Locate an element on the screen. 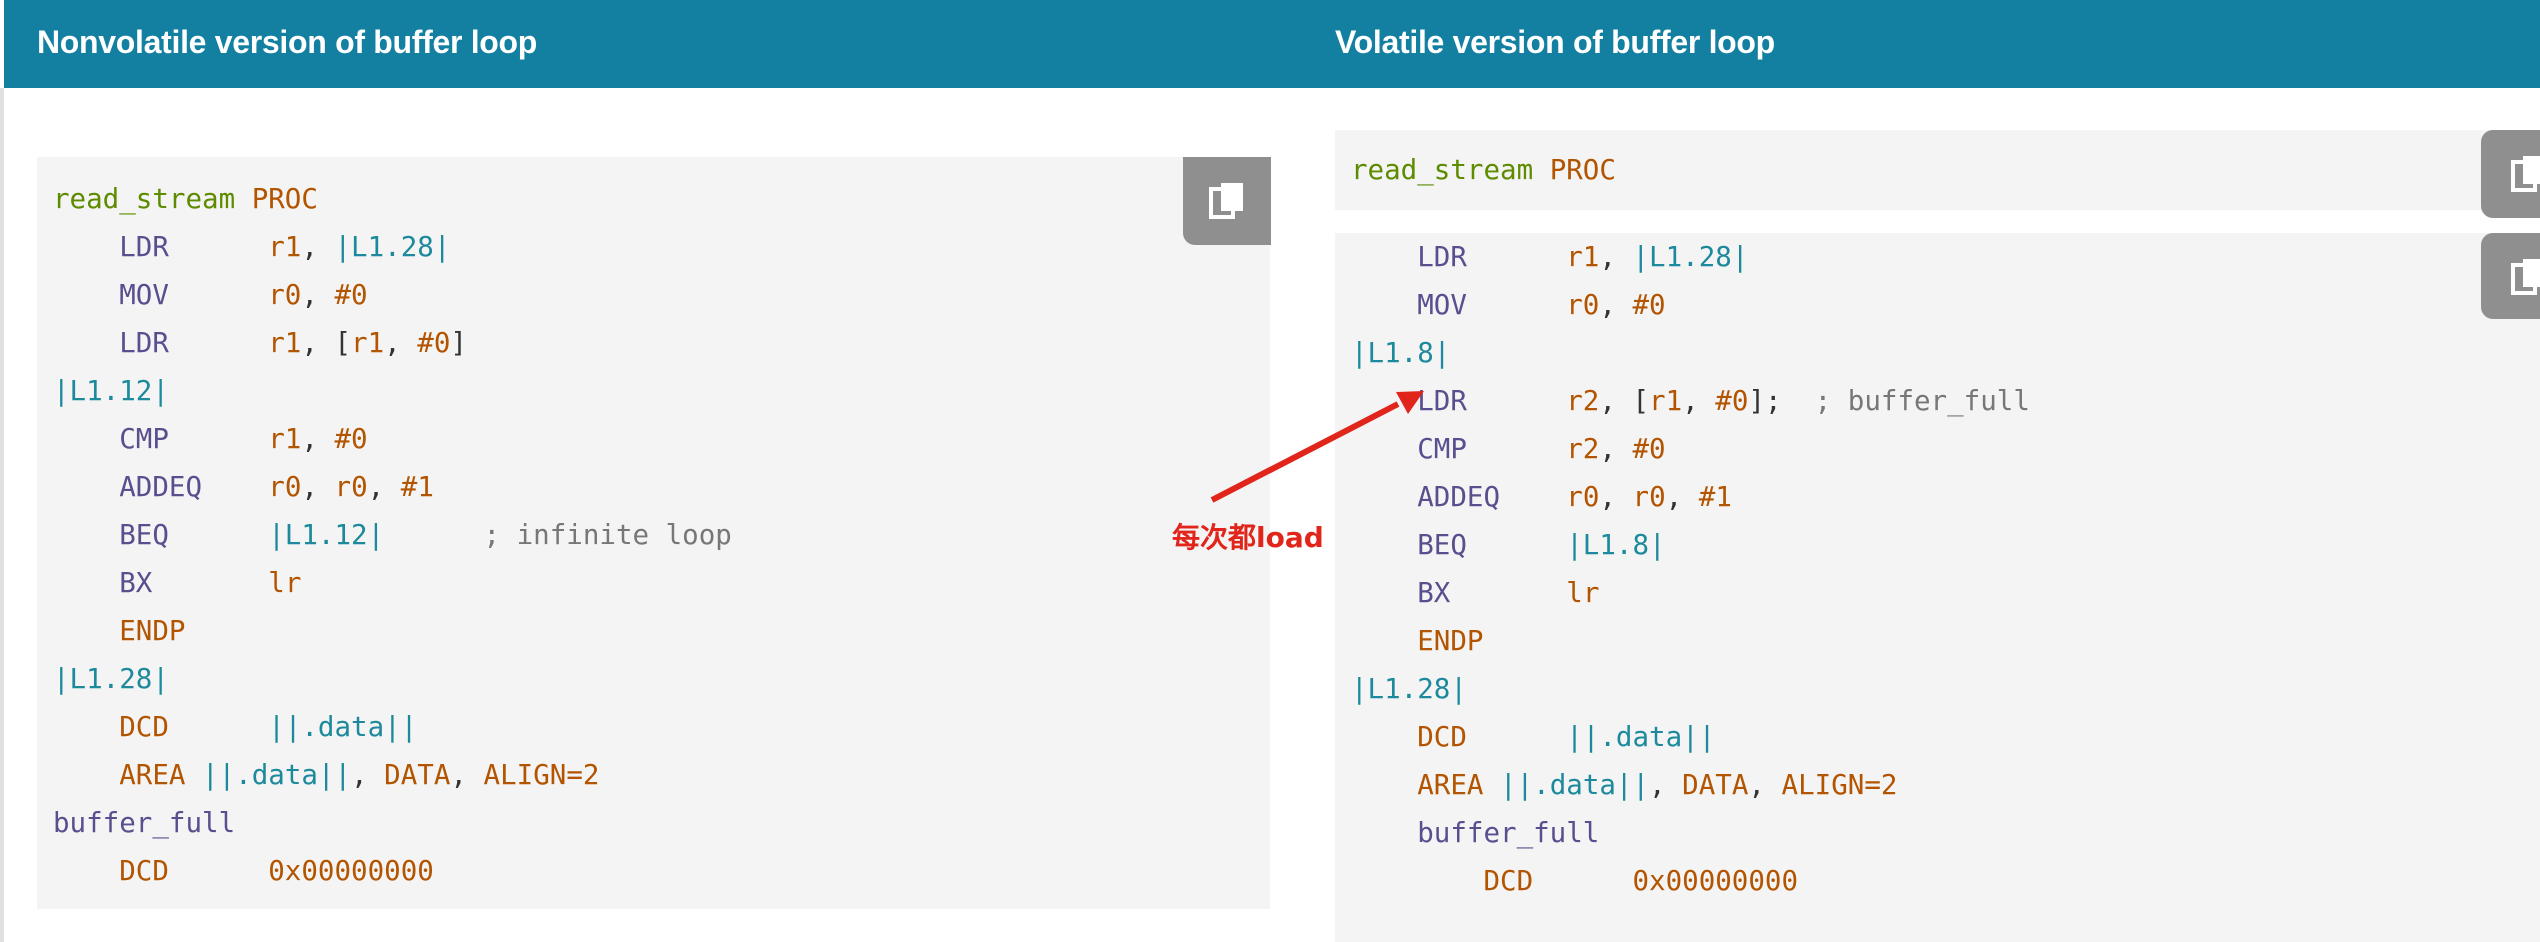 The image size is (2540, 942). annotation-arrow is located at coordinates (1317, 447).